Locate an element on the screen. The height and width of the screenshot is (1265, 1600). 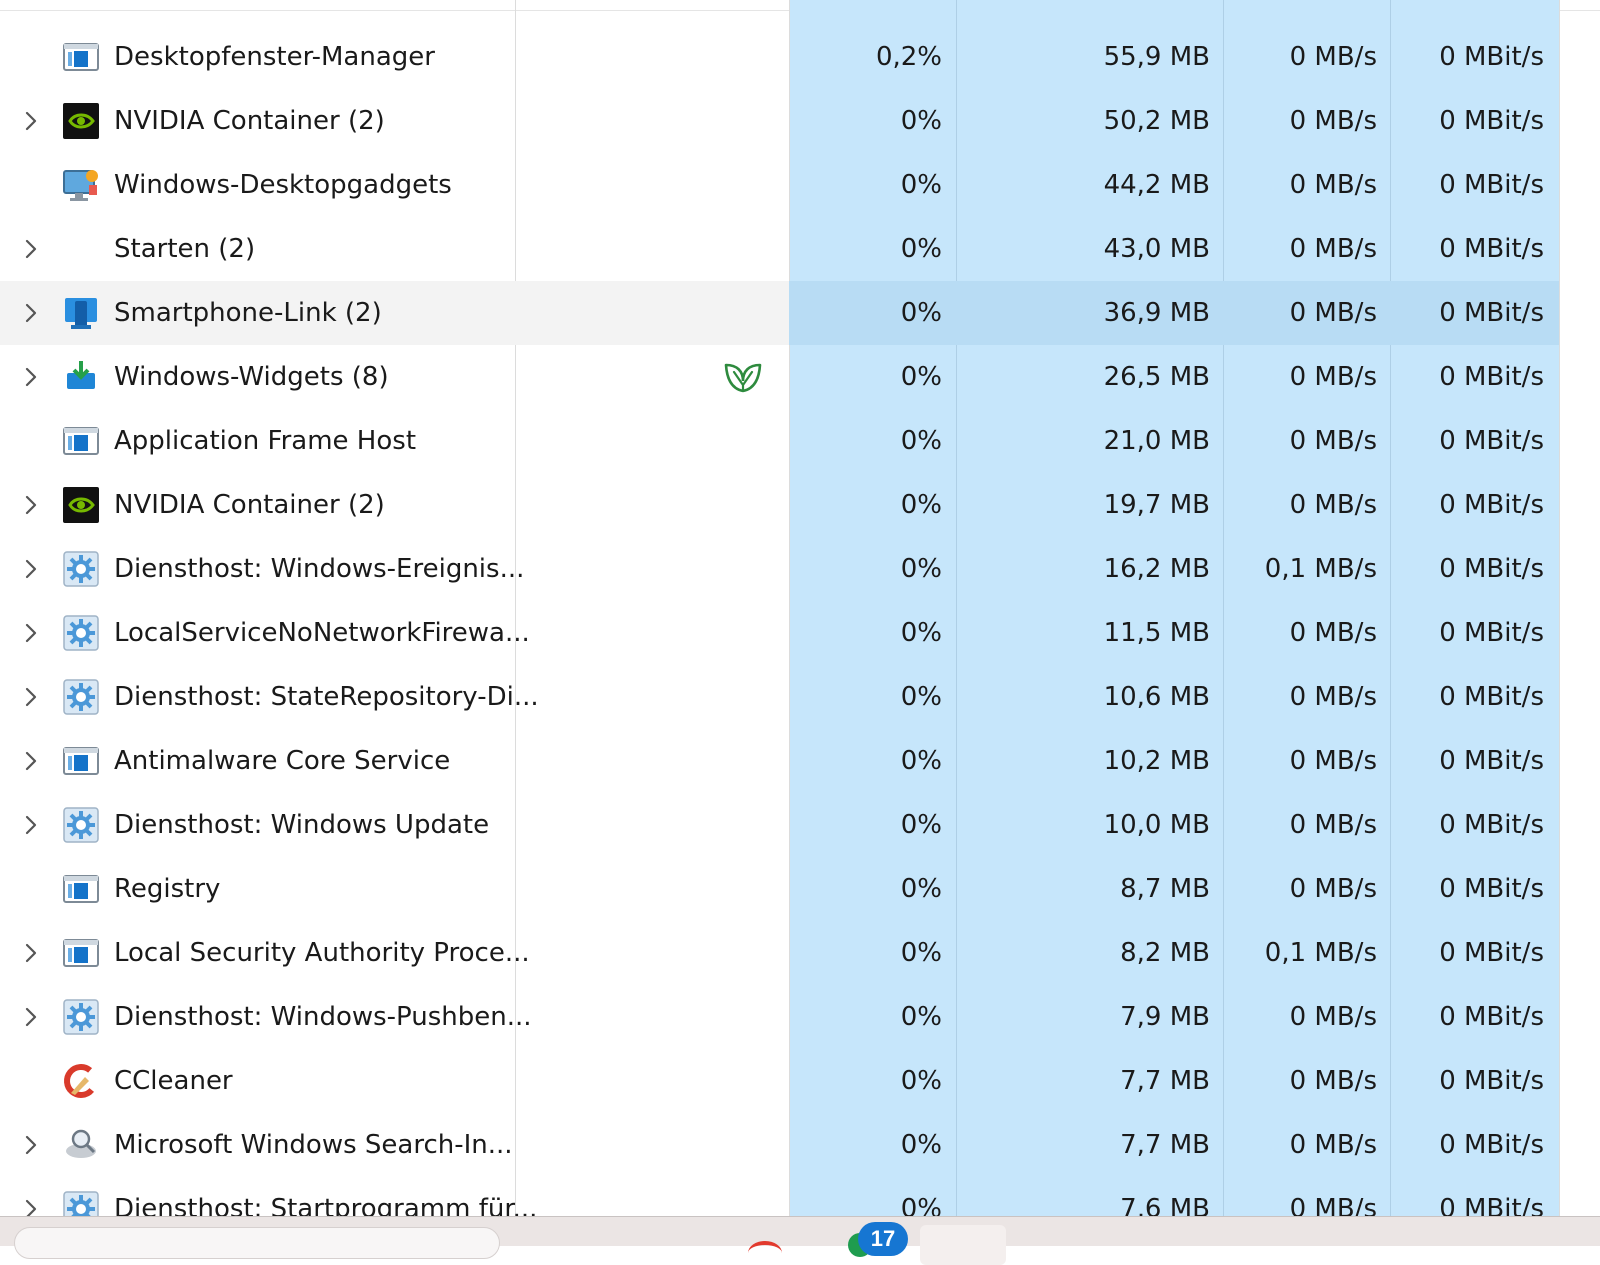
efficiency-mode-leaf-icon is located at coordinates (743, 377).